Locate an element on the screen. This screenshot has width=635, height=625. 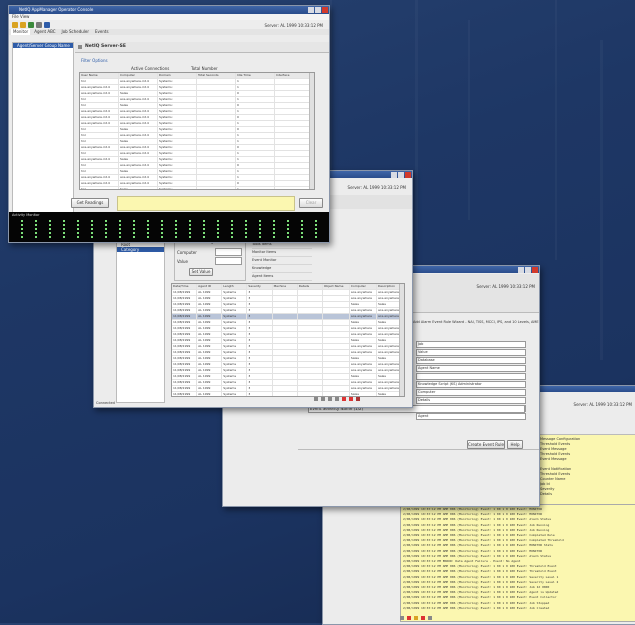
wizard-field: Details is located at coordinates (471, 400).